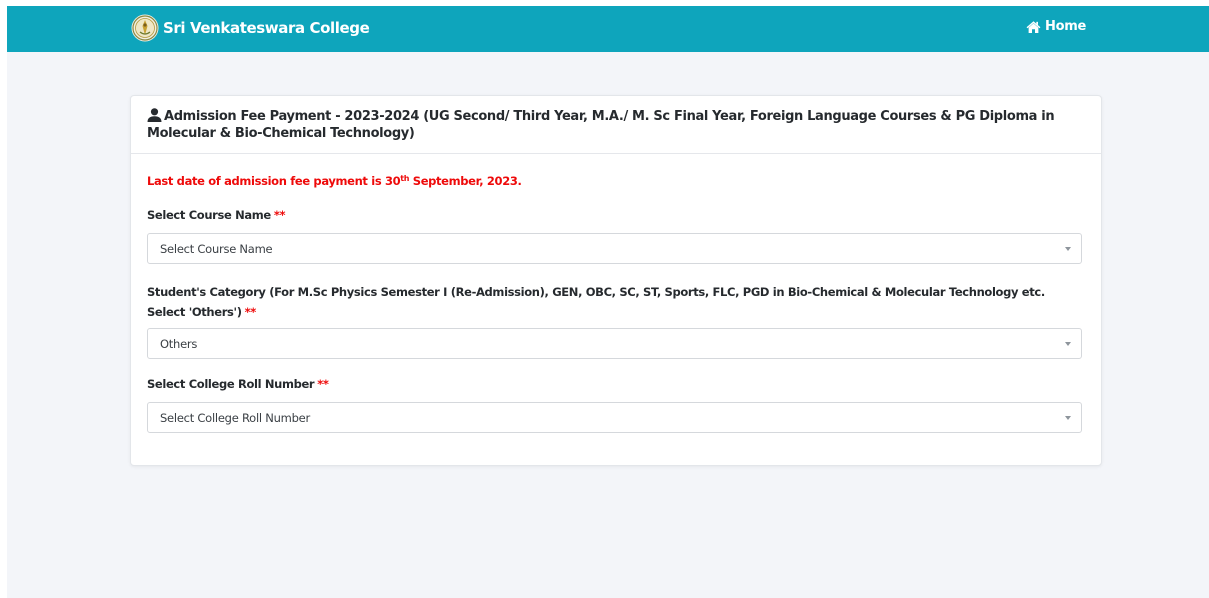  Describe the element at coordinates (179, 344) in the screenshot. I see `student-category-value: Others` at that location.